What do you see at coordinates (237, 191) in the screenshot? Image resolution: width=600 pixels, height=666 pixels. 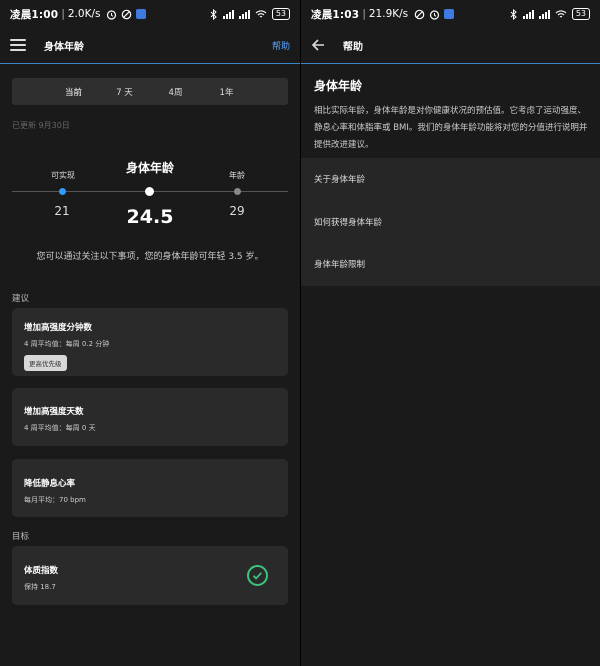 I see `actual-age-marker` at bounding box center [237, 191].